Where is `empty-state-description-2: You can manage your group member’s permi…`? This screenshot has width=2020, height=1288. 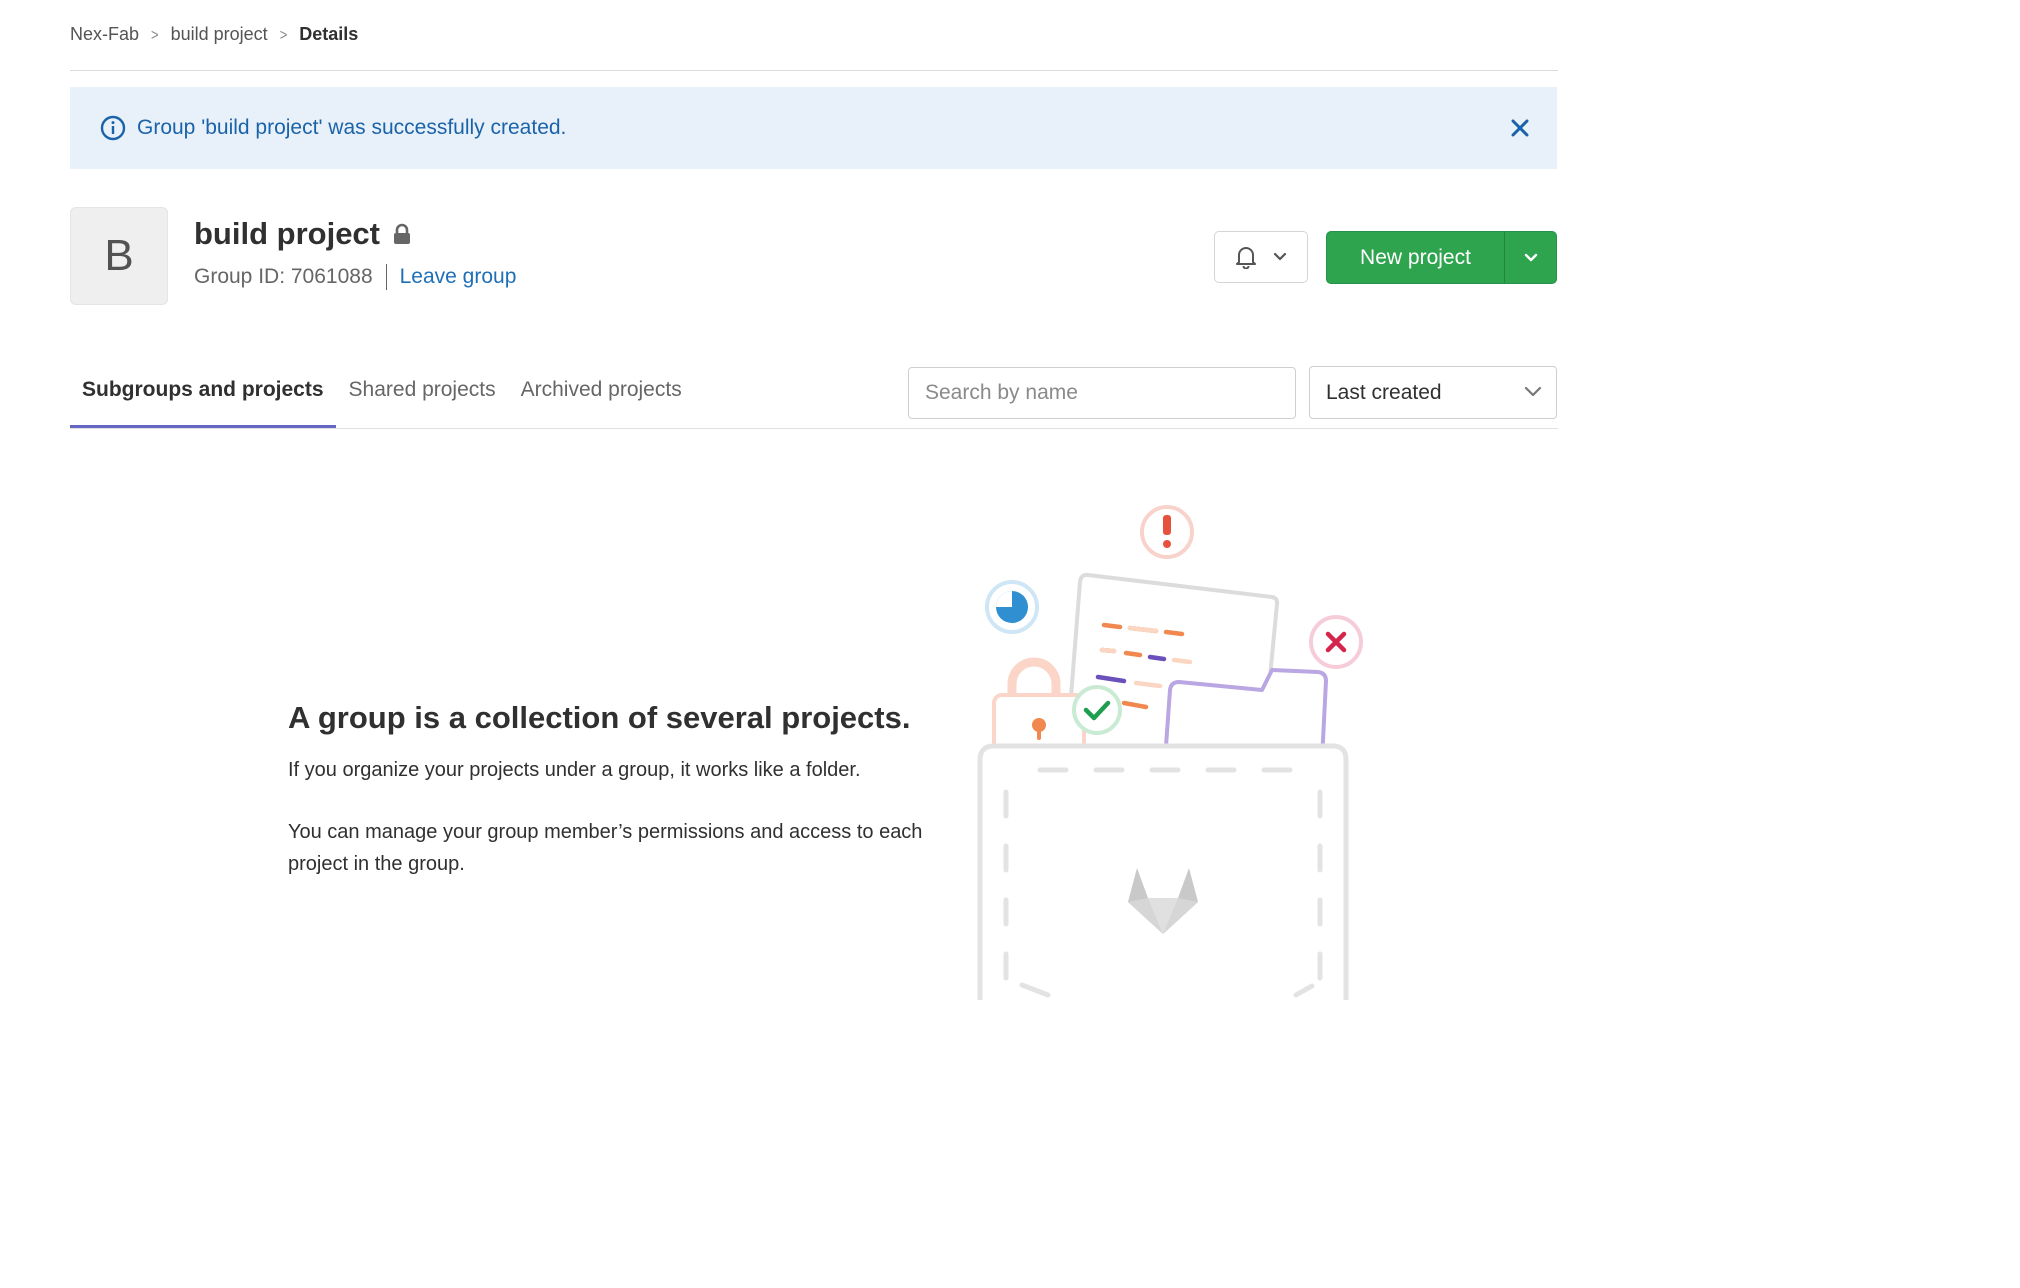 empty-state-description-2: You can manage your group member’s permi… is located at coordinates (605, 848).